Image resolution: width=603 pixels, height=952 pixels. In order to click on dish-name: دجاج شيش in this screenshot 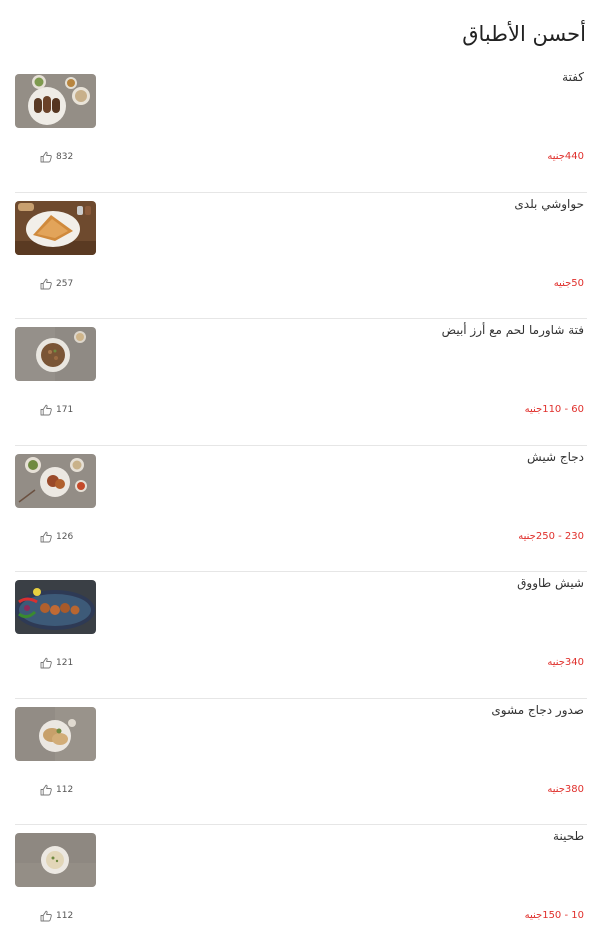, I will do `click(555, 457)`.